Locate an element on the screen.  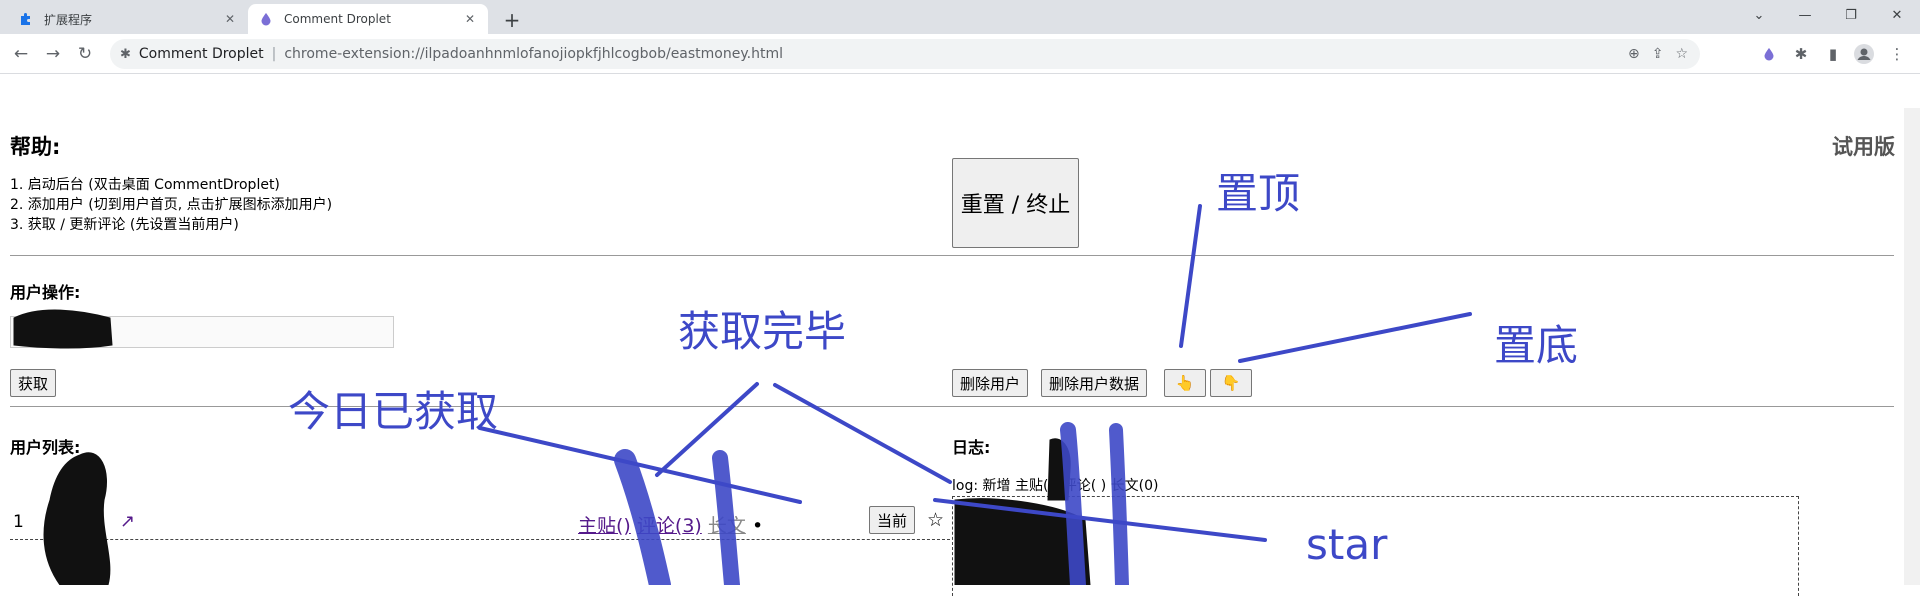
log-heading: 日志: is located at coordinates (971, 447).